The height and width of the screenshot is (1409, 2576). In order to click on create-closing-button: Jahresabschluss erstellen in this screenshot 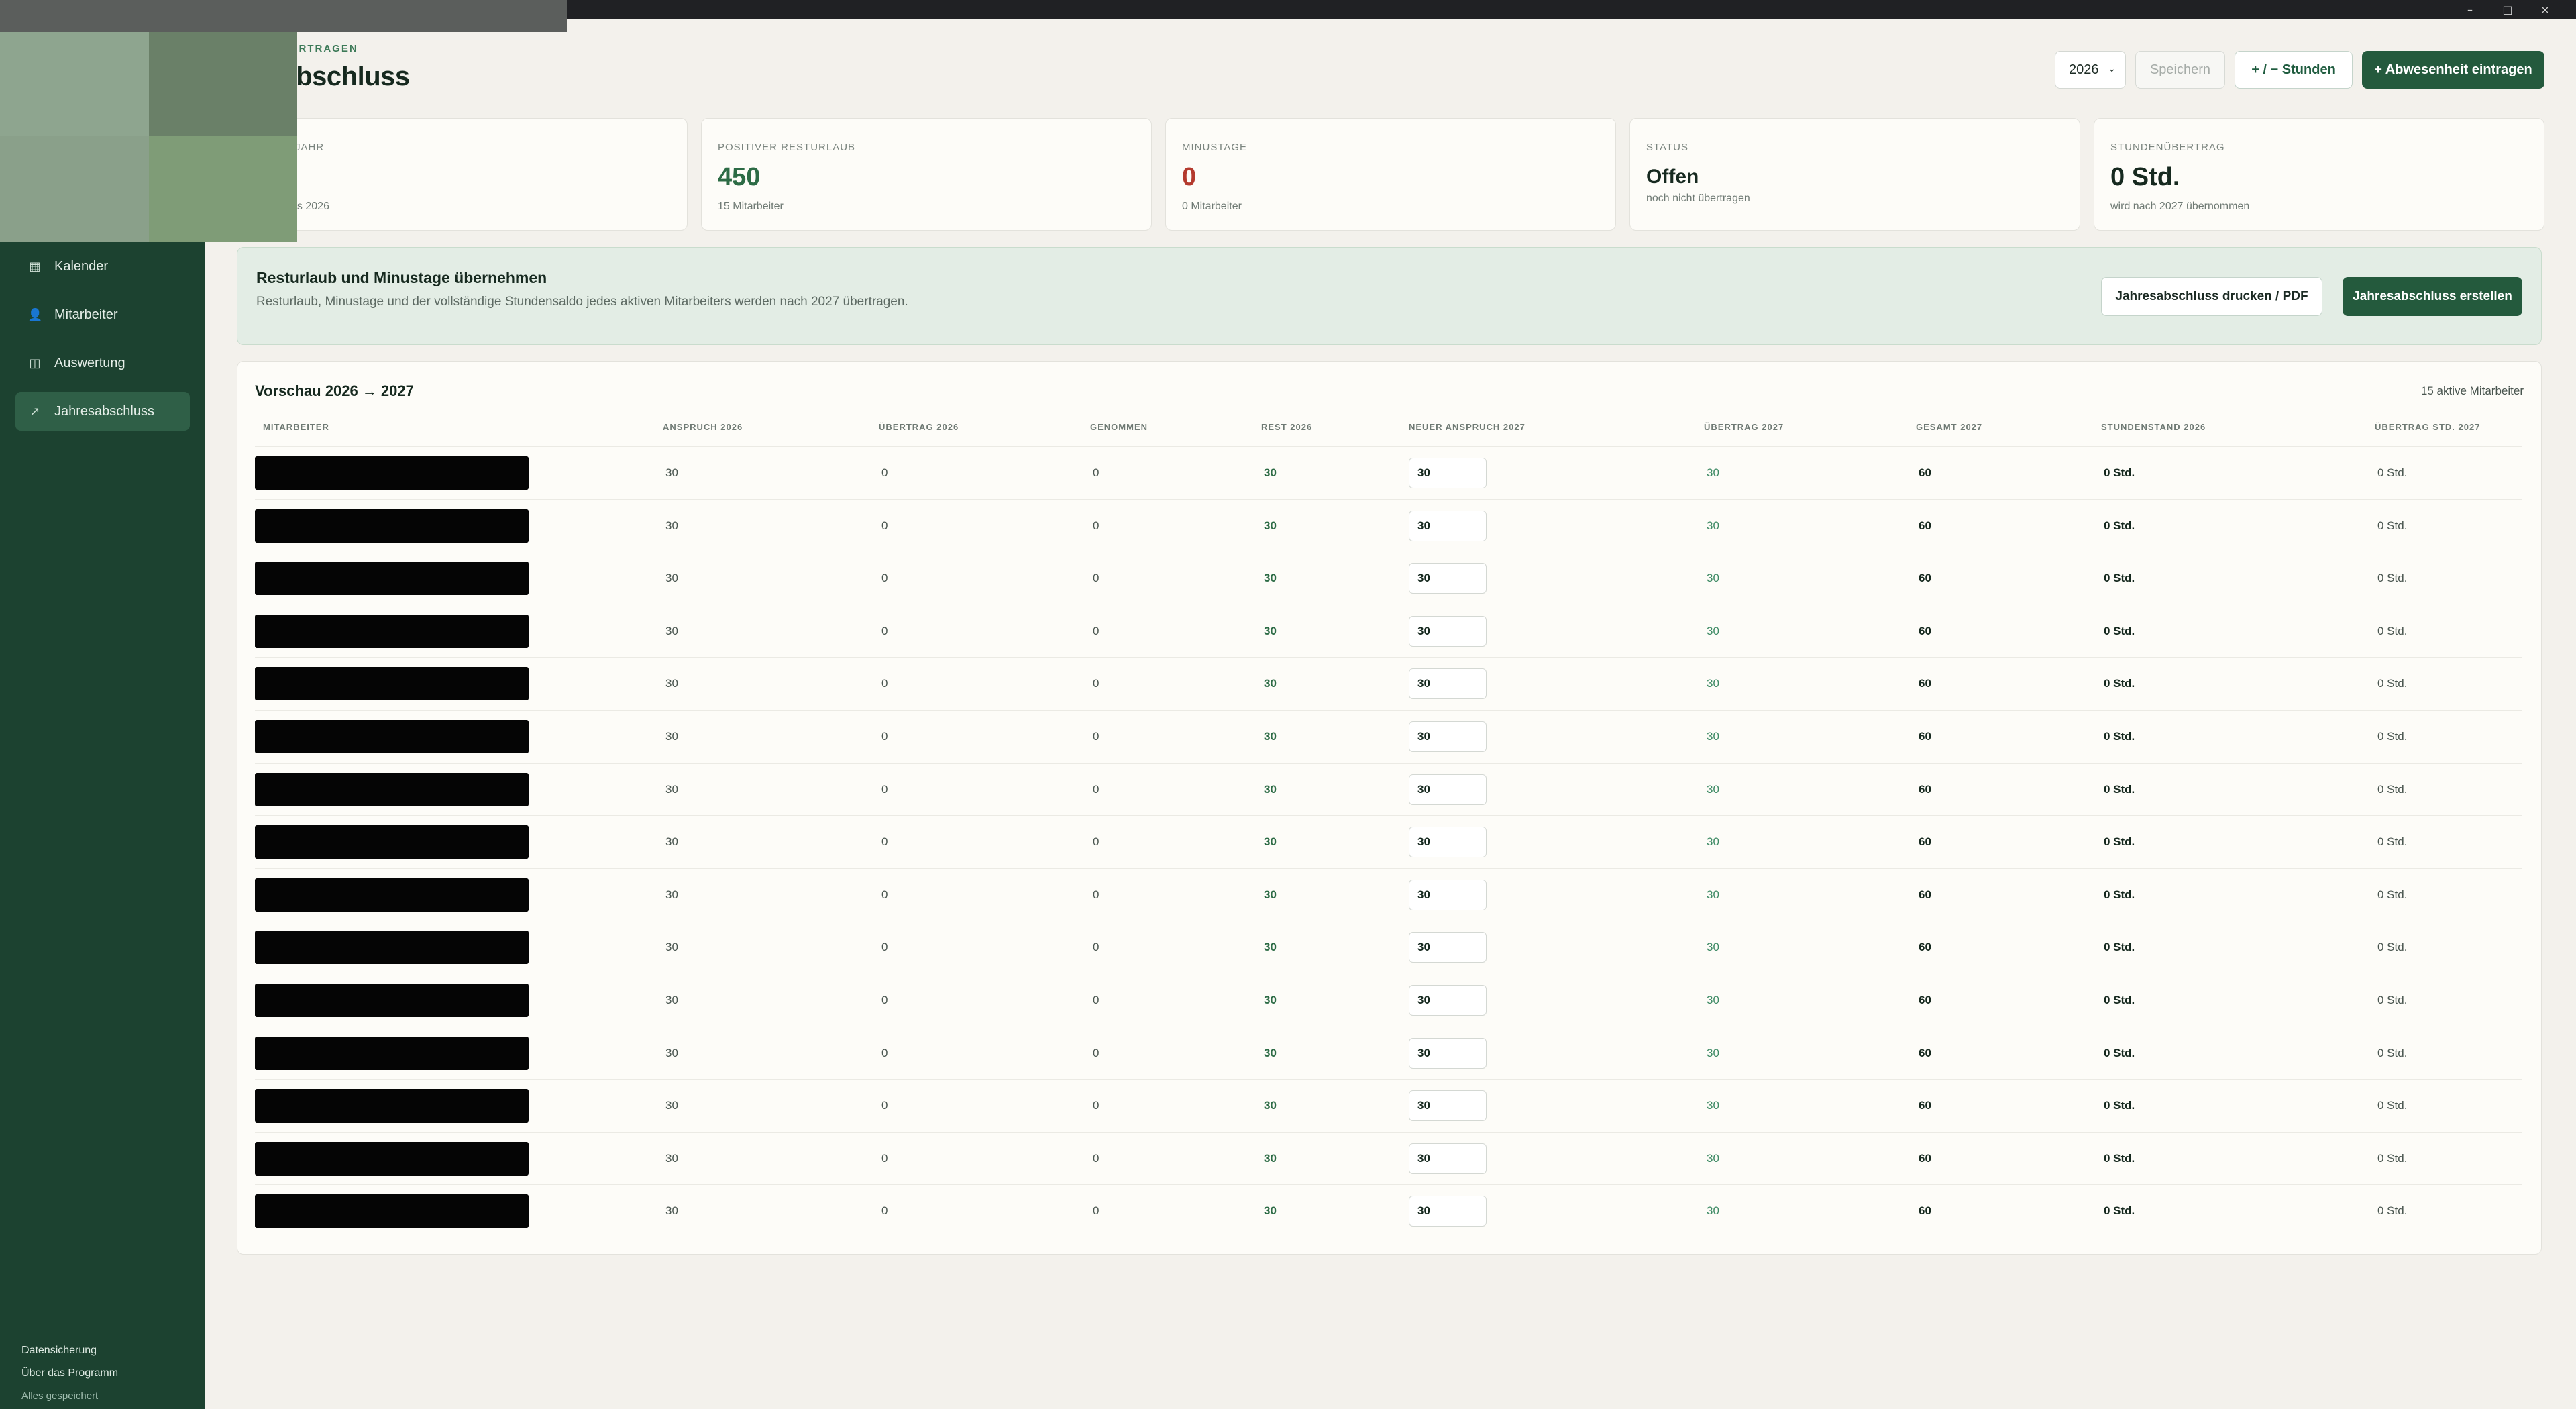, I will do `click(2432, 296)`.